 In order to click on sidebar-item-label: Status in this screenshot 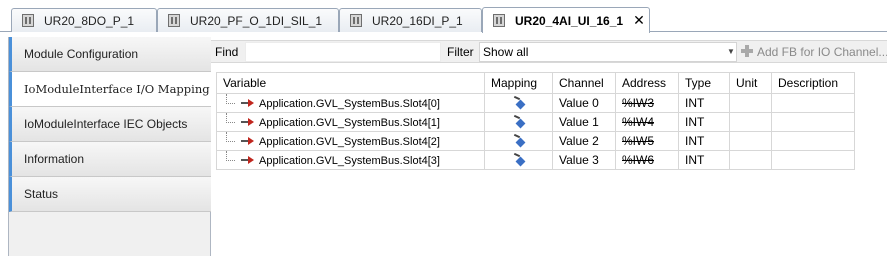, I will do `click(41, 194)`.